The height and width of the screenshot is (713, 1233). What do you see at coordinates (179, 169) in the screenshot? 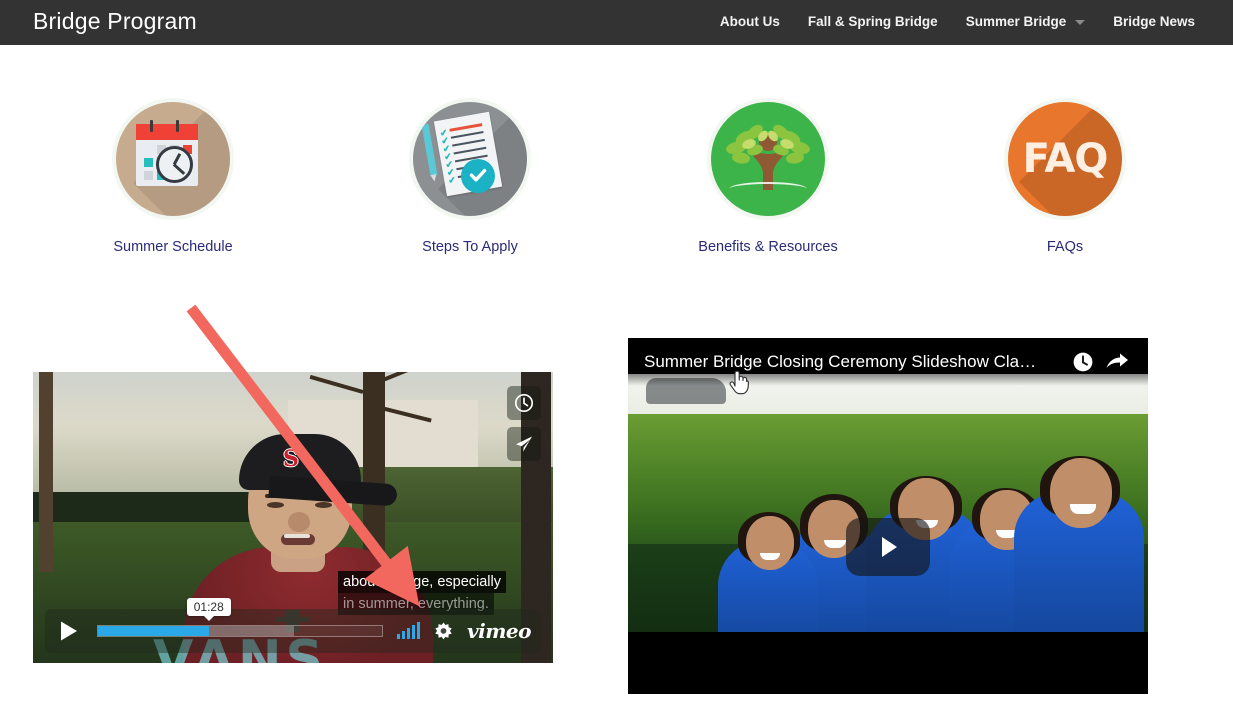
I see `clock-hand-hour` at bounding box center [179, 169].